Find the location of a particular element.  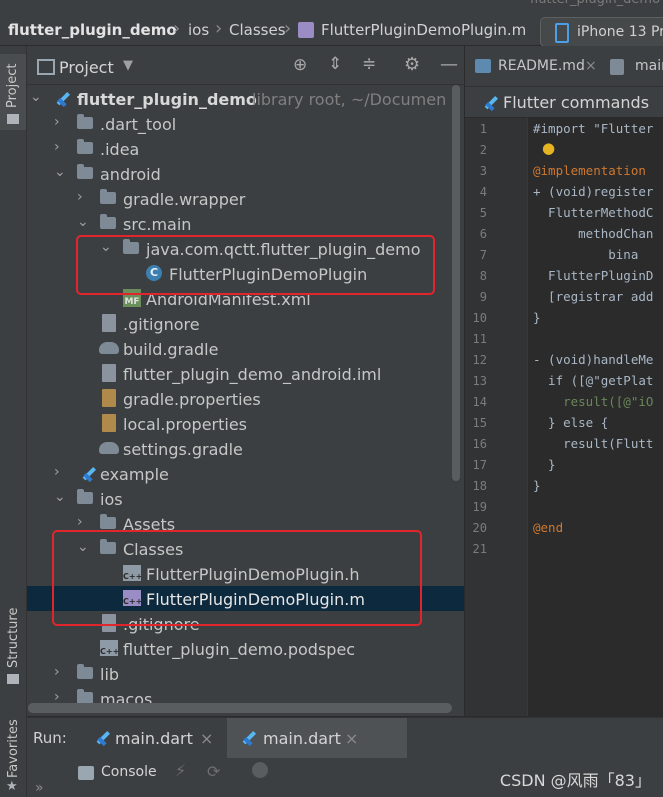

tree-item-local-properties: local.properties is located at coordinates (237, 423).